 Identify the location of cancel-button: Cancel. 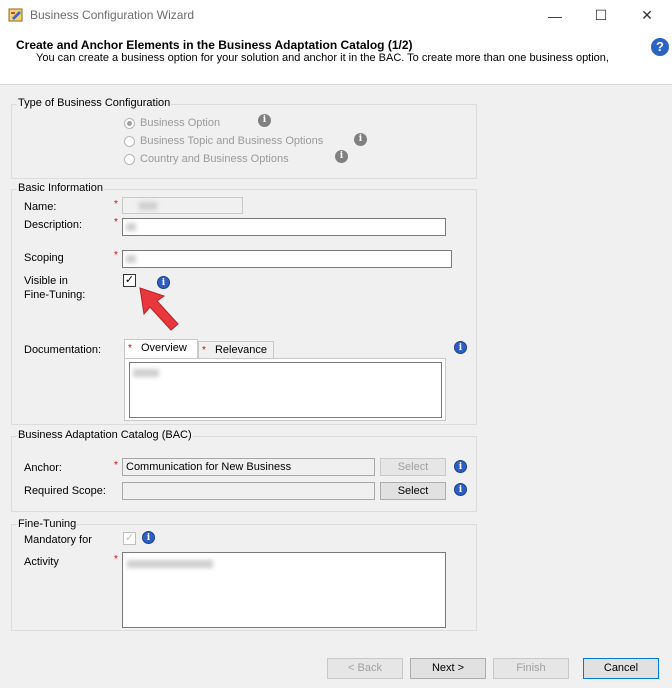
(621, 668).